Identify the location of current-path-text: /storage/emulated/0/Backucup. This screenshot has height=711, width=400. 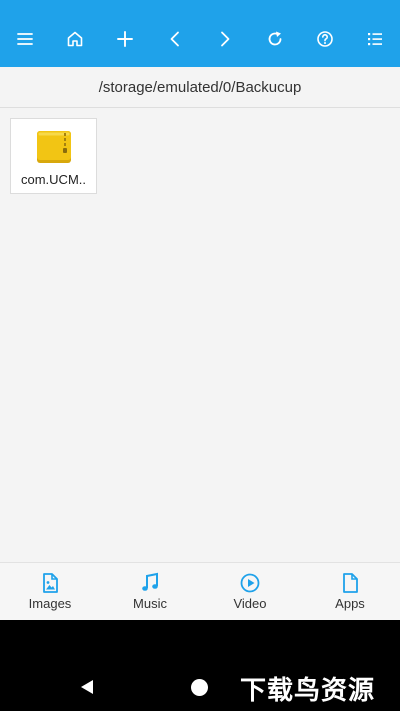
(200, 87).